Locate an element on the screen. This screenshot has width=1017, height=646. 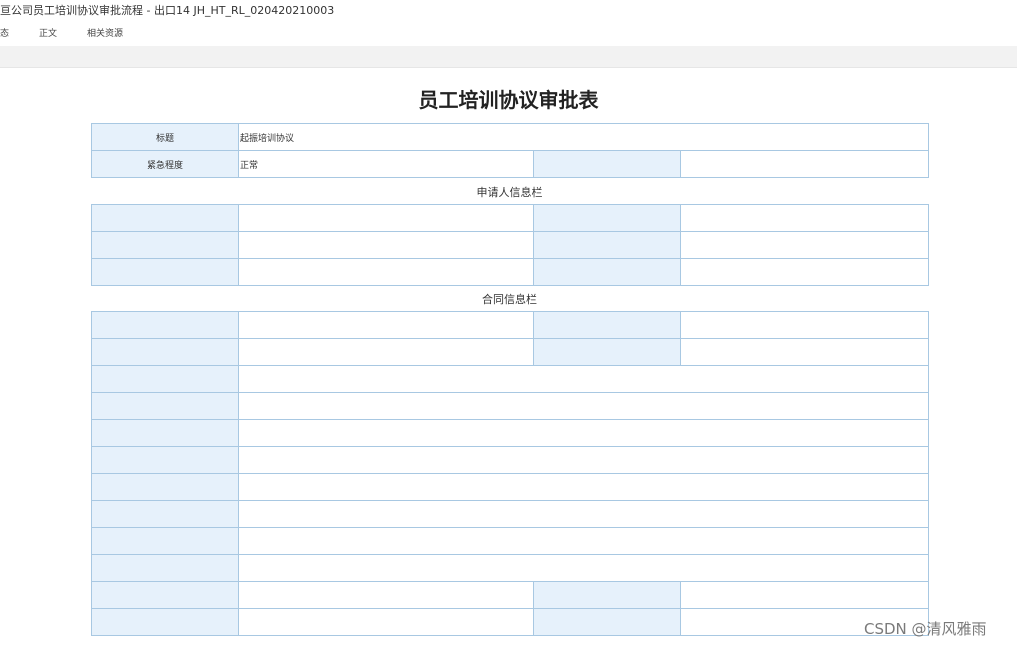
urgency-field: 正常 is located at coordinates (386, 164).